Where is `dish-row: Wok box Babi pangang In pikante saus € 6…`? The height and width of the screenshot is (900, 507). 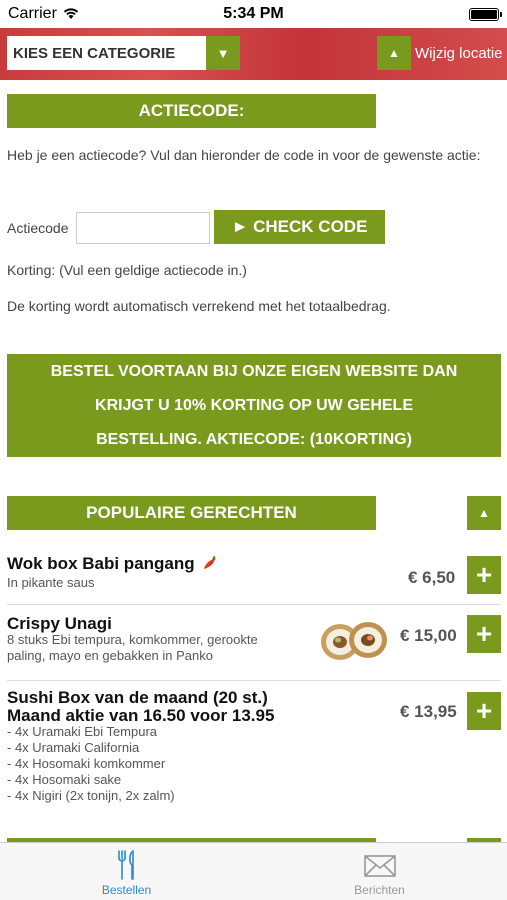 dish-row: Wok box Babi pangang In pikante saus € 6… is located at coordinates (253, 576).